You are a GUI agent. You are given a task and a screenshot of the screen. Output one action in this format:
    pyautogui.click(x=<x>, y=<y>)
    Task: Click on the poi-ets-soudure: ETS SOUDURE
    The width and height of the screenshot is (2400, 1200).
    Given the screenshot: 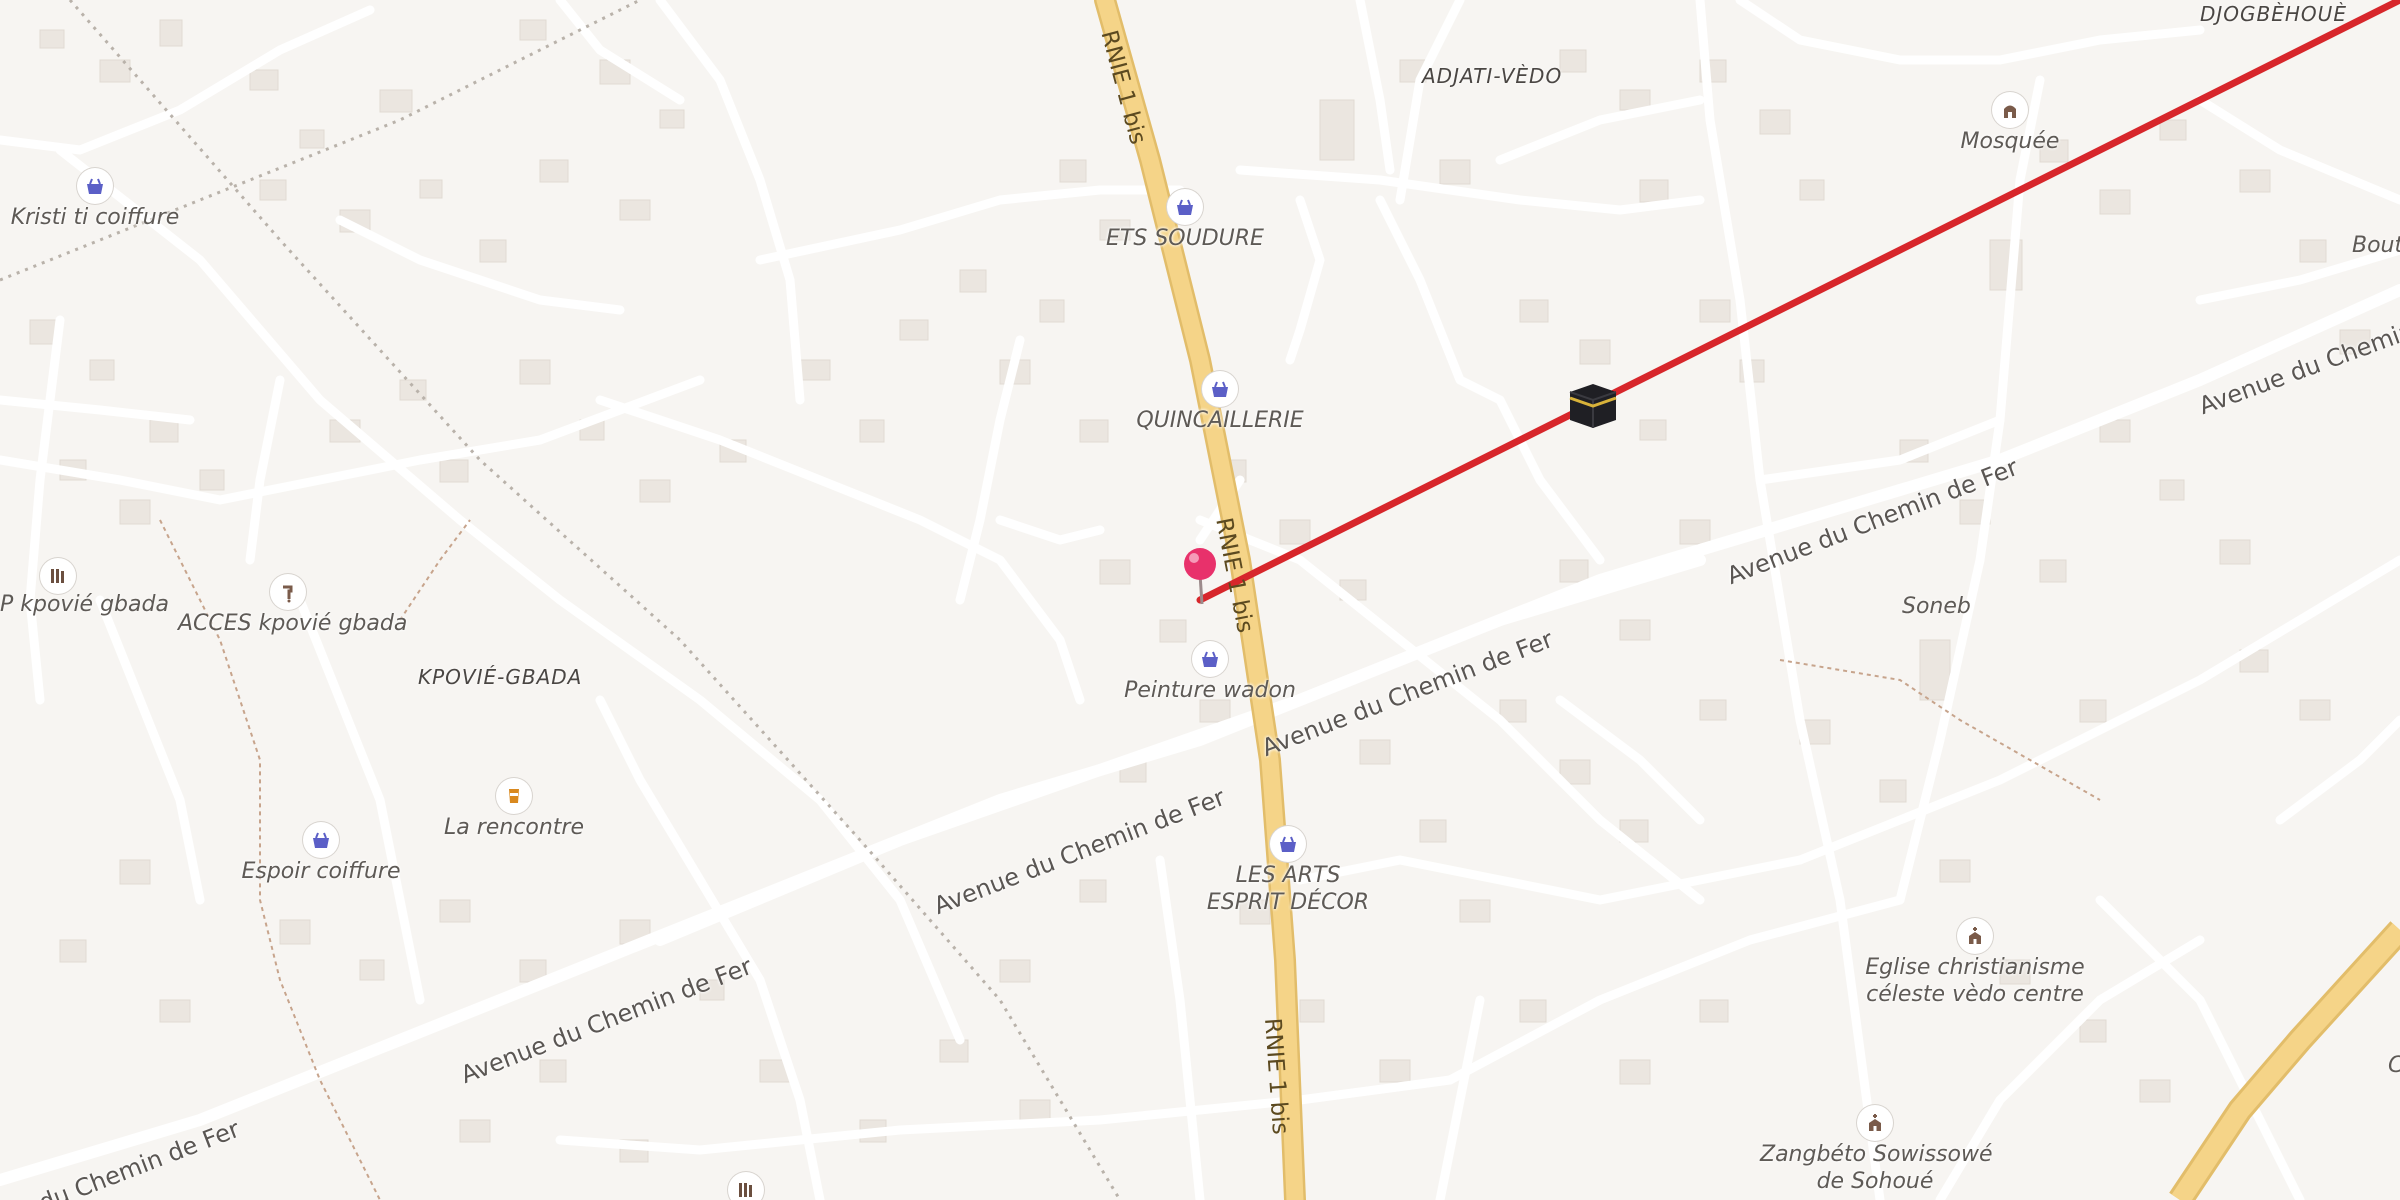 What is the action you would take?
    pyautogui.click(x=1185, y=220)
    